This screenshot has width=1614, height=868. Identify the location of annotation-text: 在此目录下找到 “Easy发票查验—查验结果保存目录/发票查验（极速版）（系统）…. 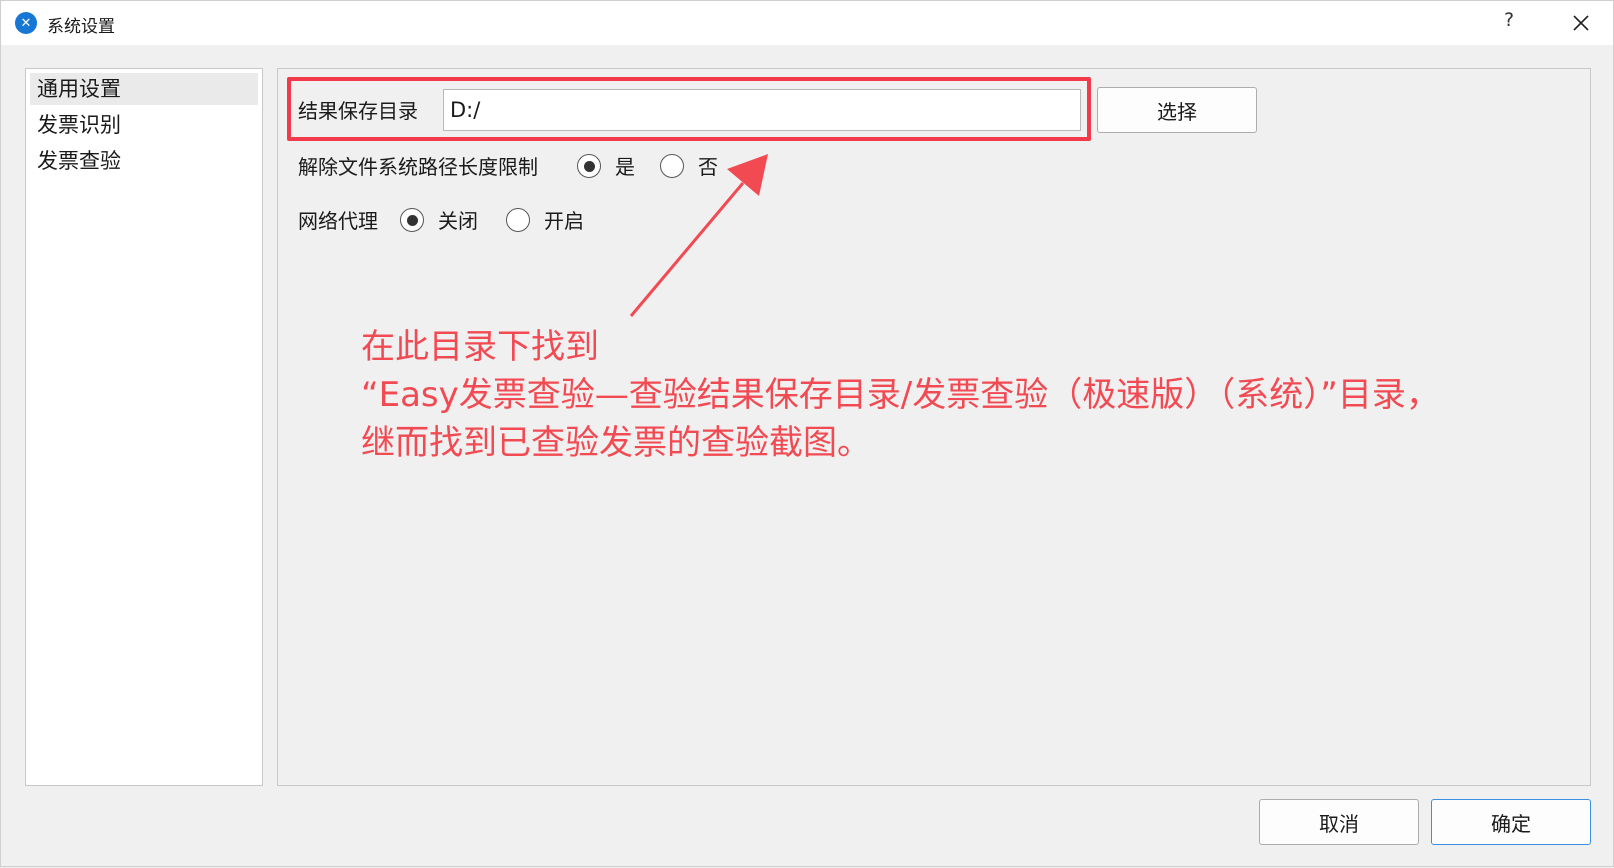
(900, 395).